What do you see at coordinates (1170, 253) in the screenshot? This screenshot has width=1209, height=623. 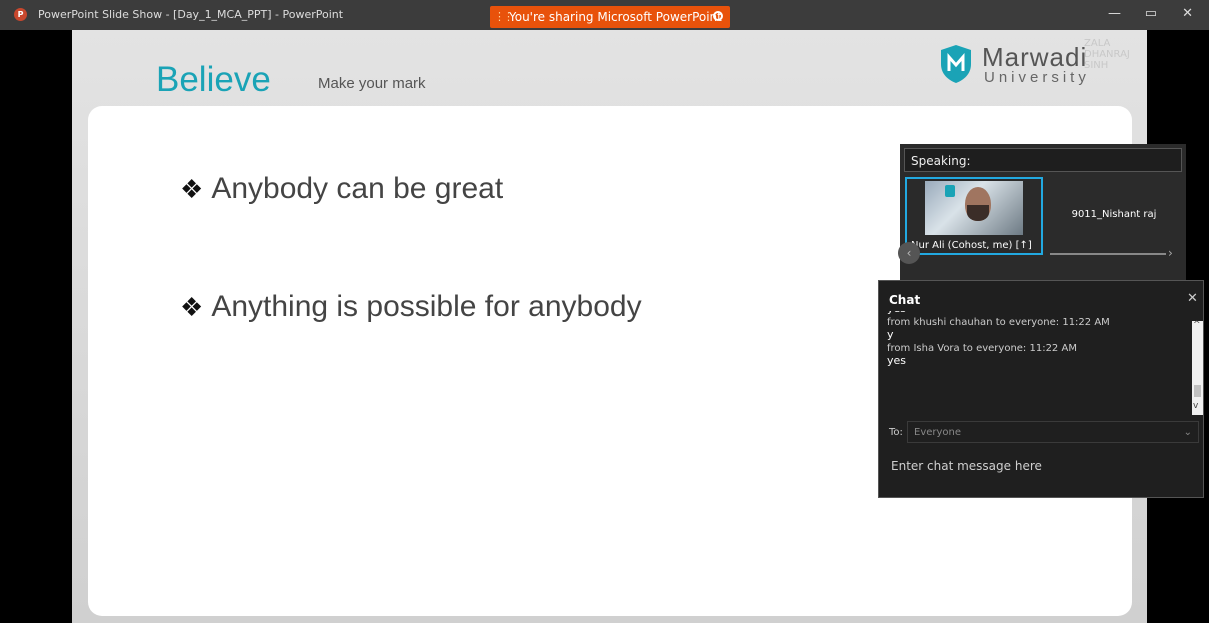 I see `chevron-right-icon: ›` at bounding box center [1170, 253].